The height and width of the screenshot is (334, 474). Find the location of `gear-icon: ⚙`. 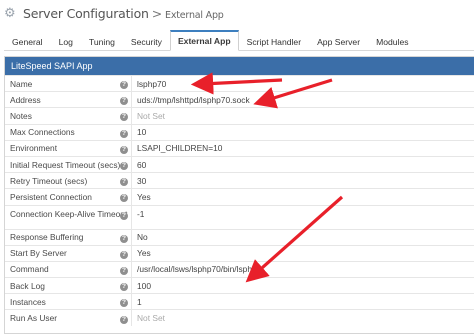

gear-icon: ⚙ is located at coordinates (10, 12).